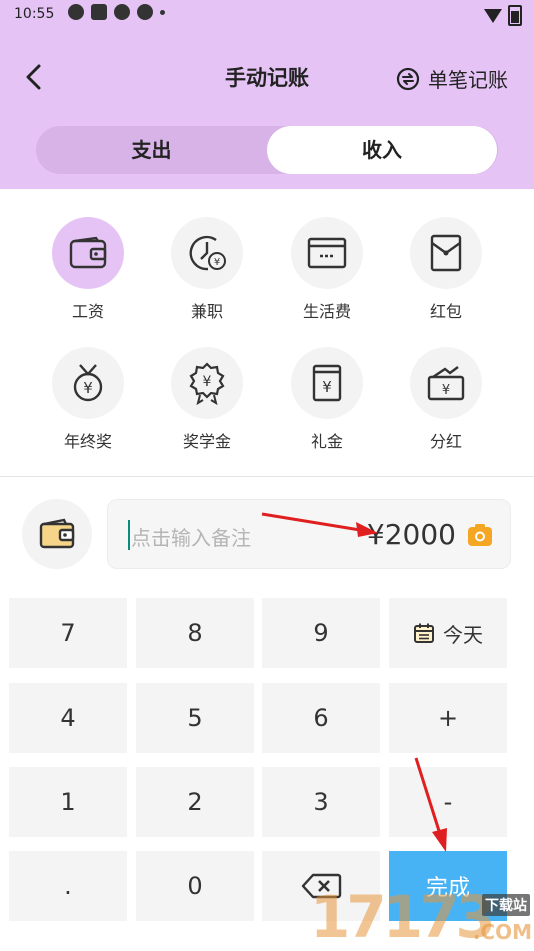 Image resolution: width=534 pixels, height=951 pixels. Describe the element at coordinates (321, 633) in the screenshot. I see `key-9: 9` at that location.